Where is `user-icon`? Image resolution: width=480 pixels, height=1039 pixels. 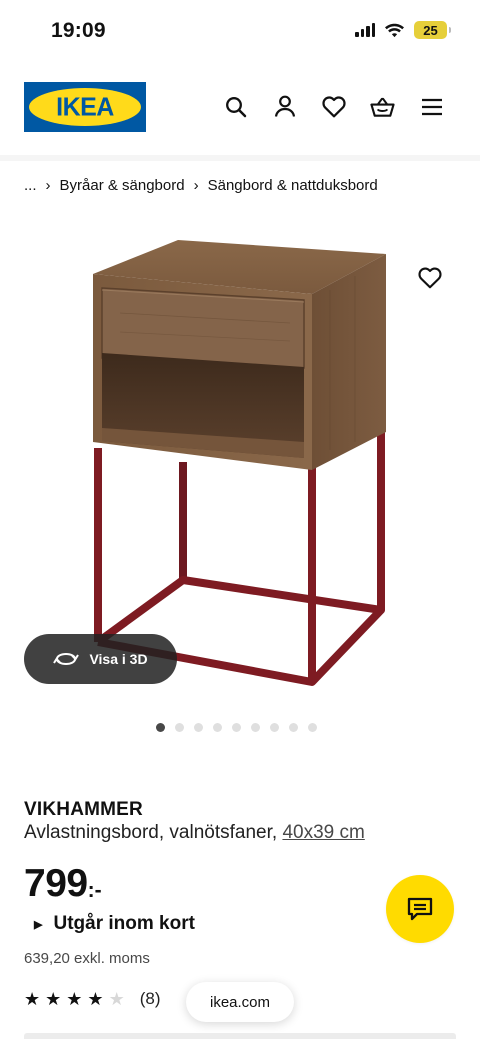 user-icon is located at coordinates (284, 106).